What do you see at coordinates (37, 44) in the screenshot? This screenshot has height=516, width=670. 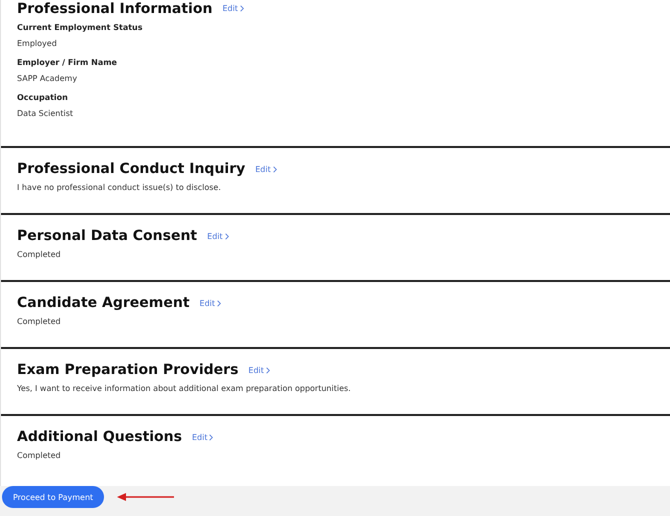 I see `field-value: Employed` at bounding box center [37, 44].